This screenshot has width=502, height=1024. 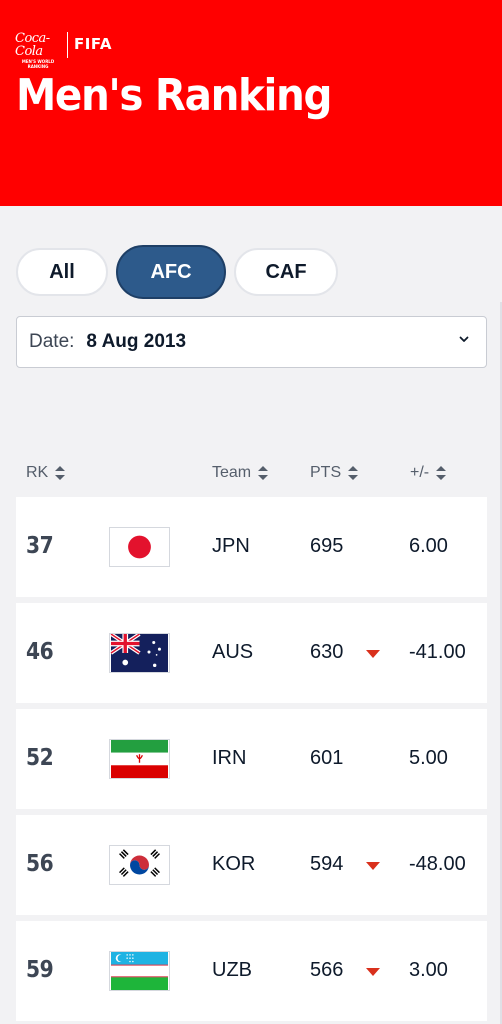 I want to click on table-row: 46 AUS 630 -41.00, so click(x=251, y=653).